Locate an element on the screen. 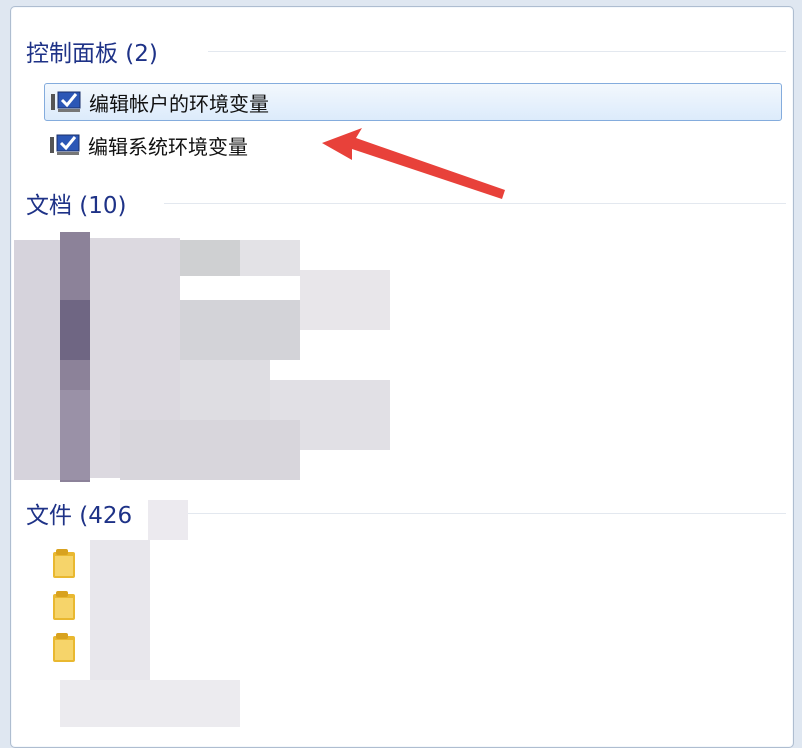  group-title: 文件 (426 is located at coordinates (79, 516).